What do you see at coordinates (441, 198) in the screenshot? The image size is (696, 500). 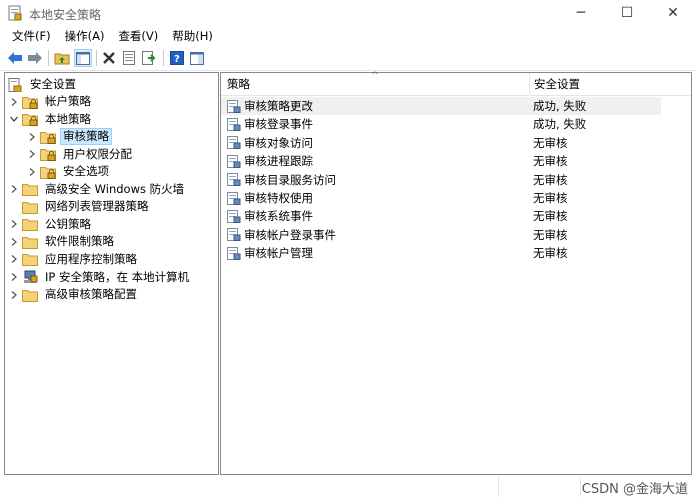 I see `list-row: 审核特权使用 无审核` at bounding box center [441, 198].